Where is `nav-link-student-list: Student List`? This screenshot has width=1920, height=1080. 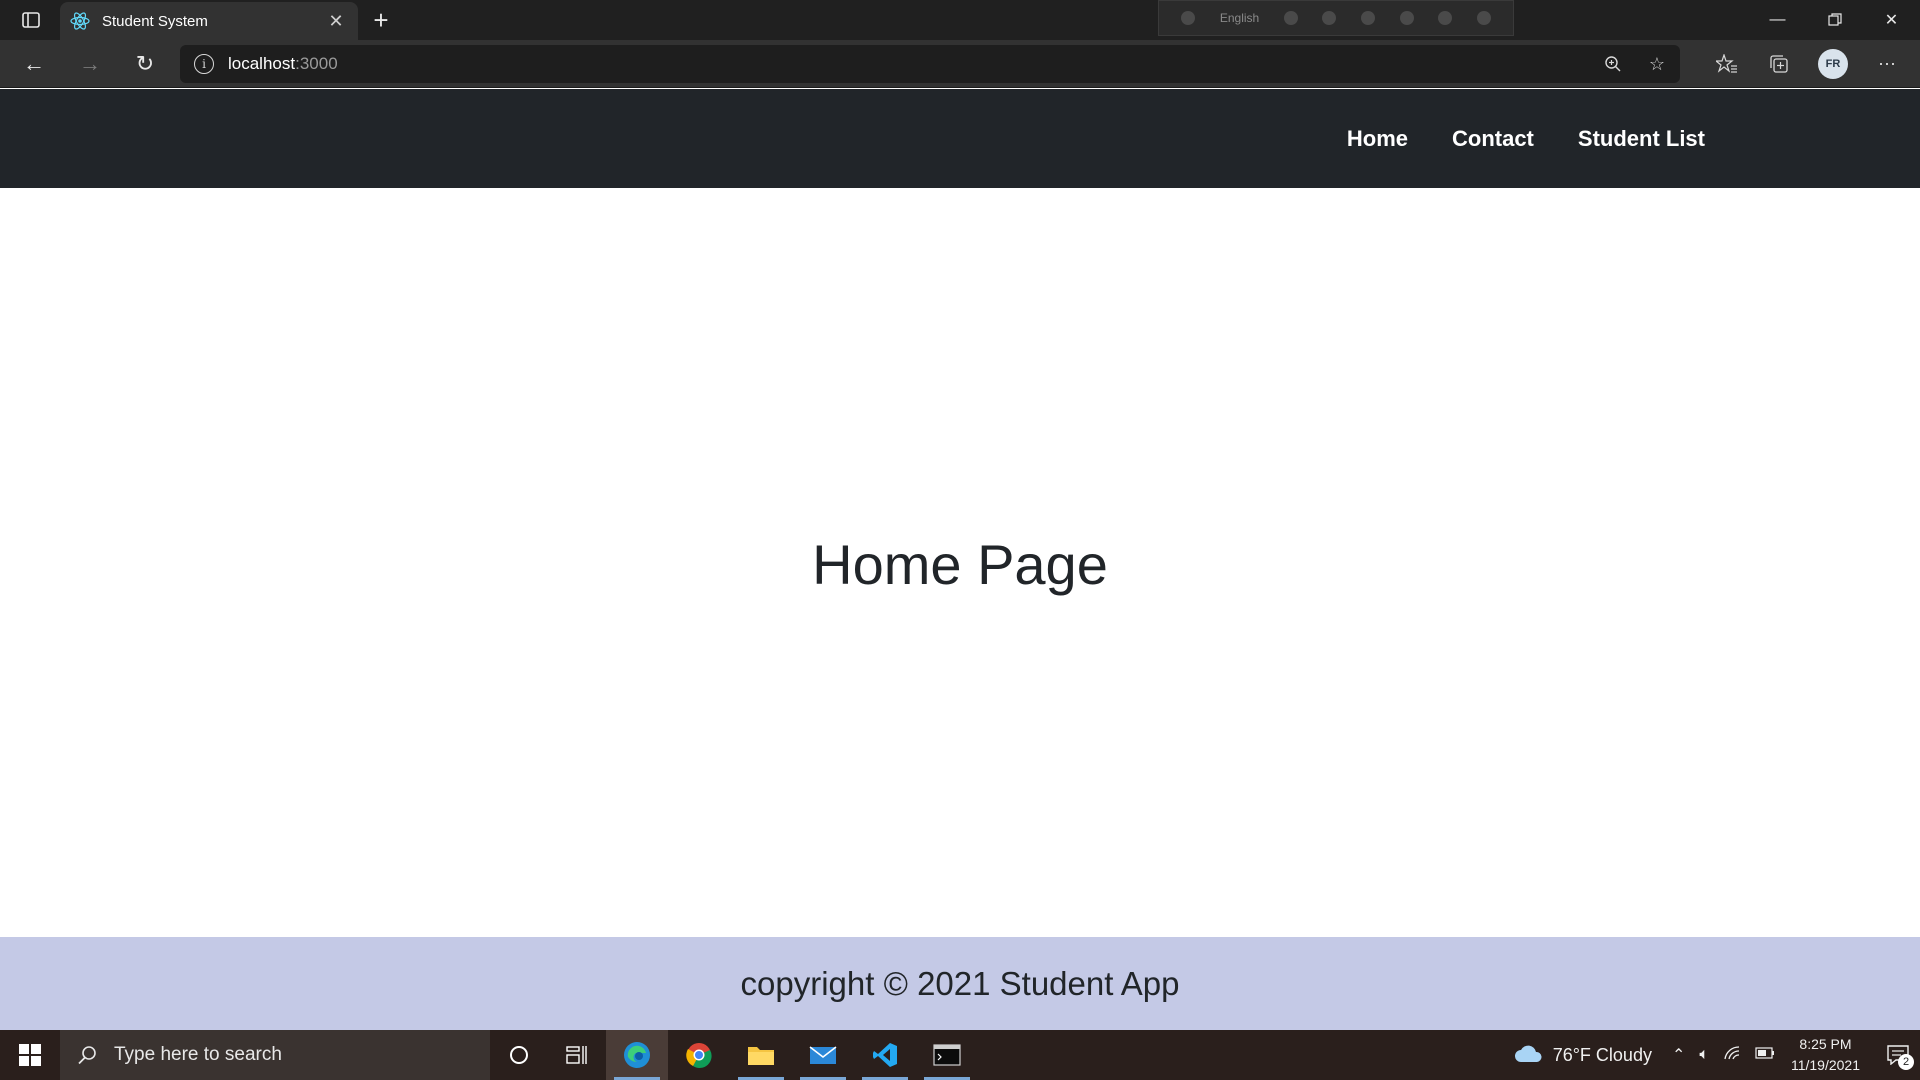
nav-link-student-list: Student List is located at coordinates (1641, 139).